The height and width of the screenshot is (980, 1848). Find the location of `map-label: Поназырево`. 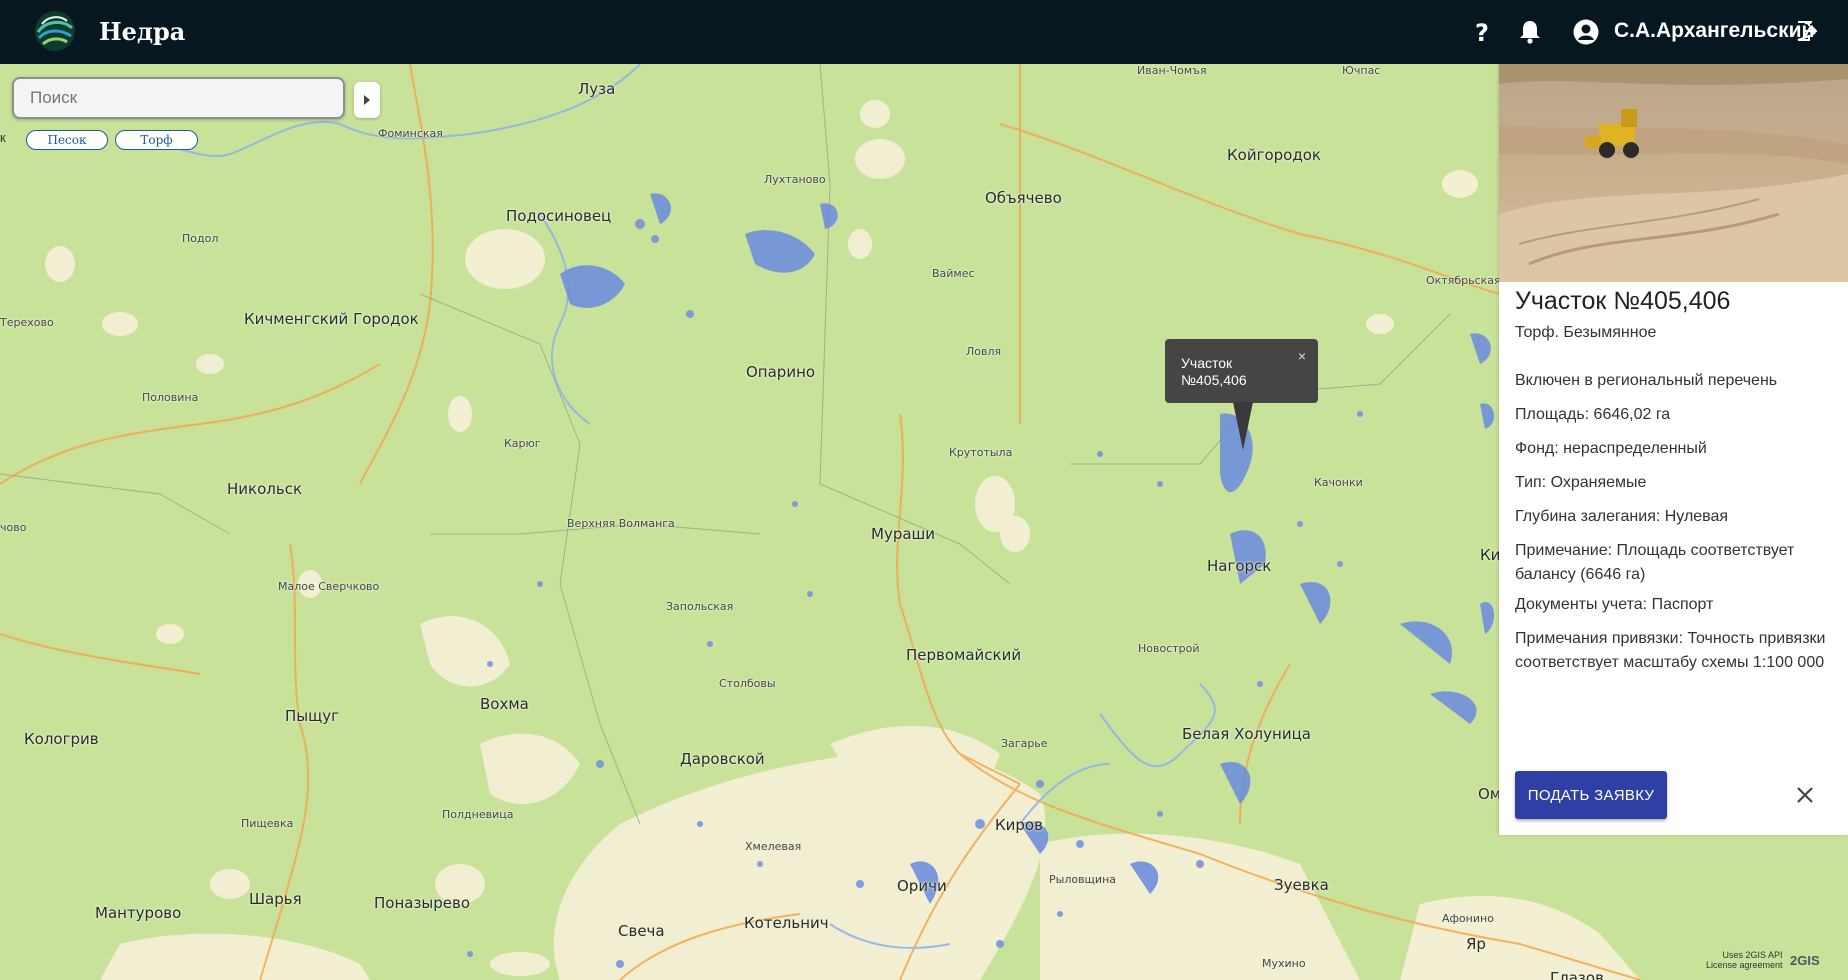

map-label: Поназырево is located at coordinates (422, 903).